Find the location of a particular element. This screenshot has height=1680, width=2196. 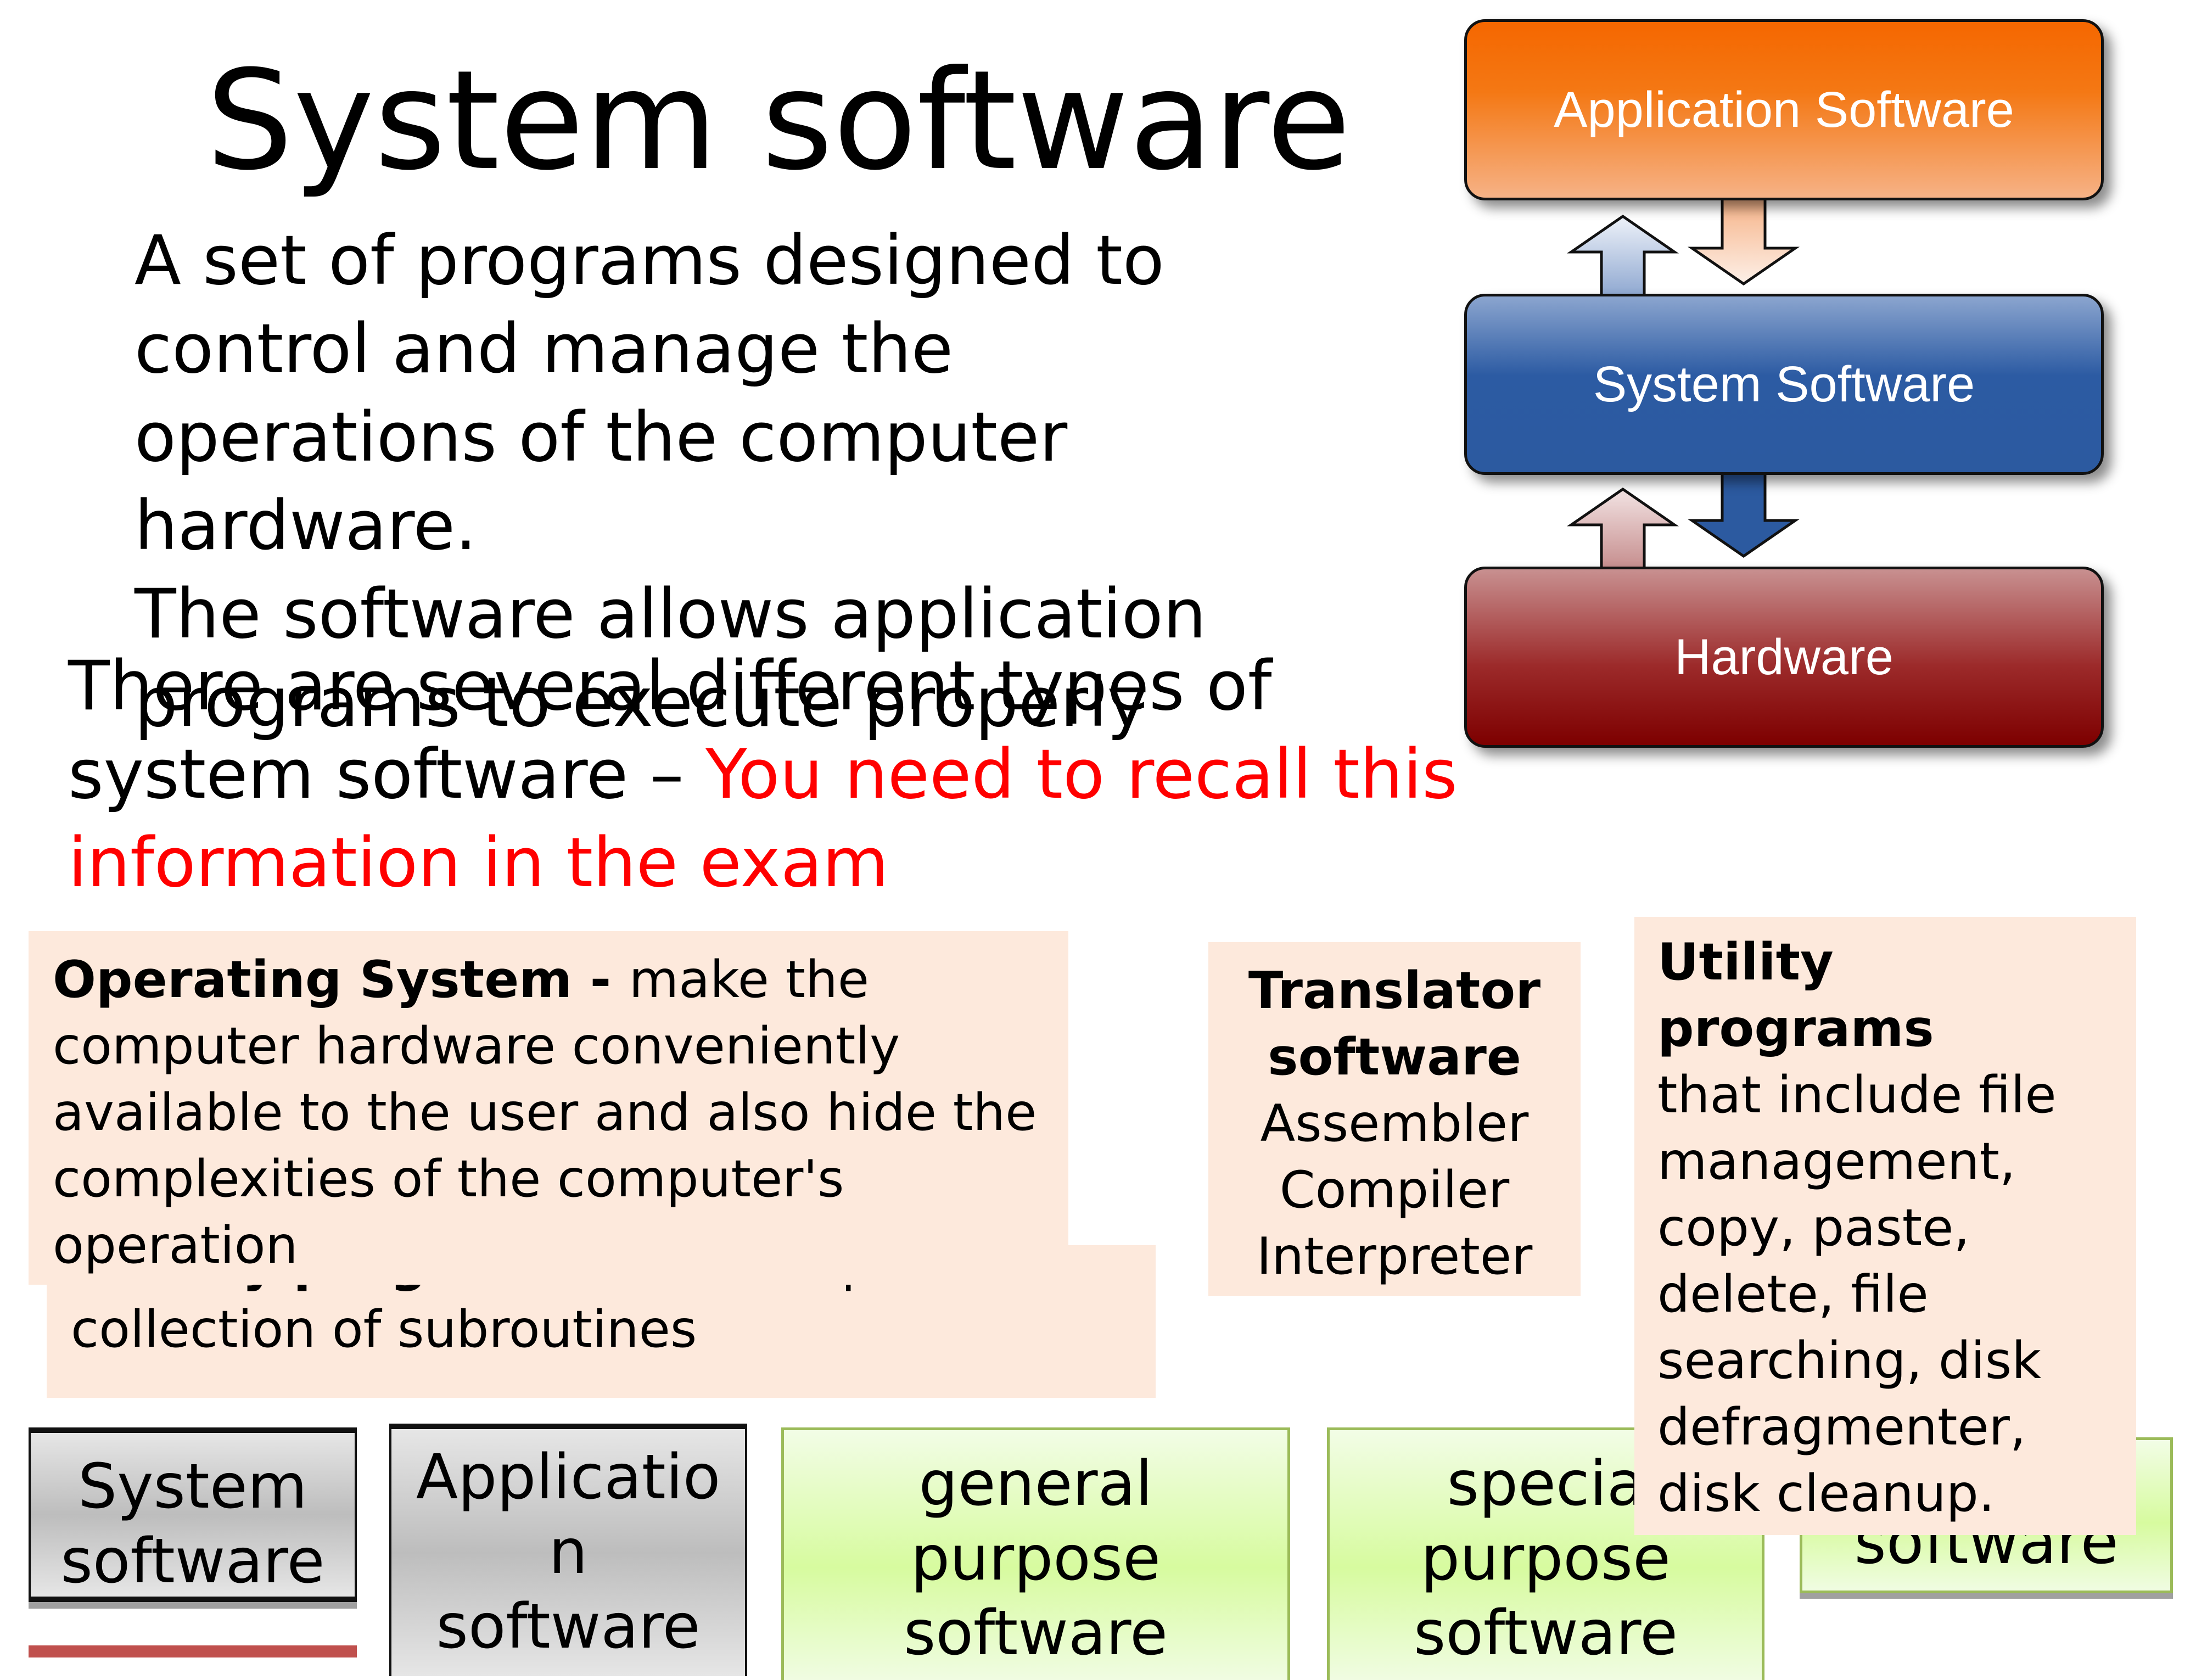

translator-item: Assembler is located at coordinates (1394, 1123).